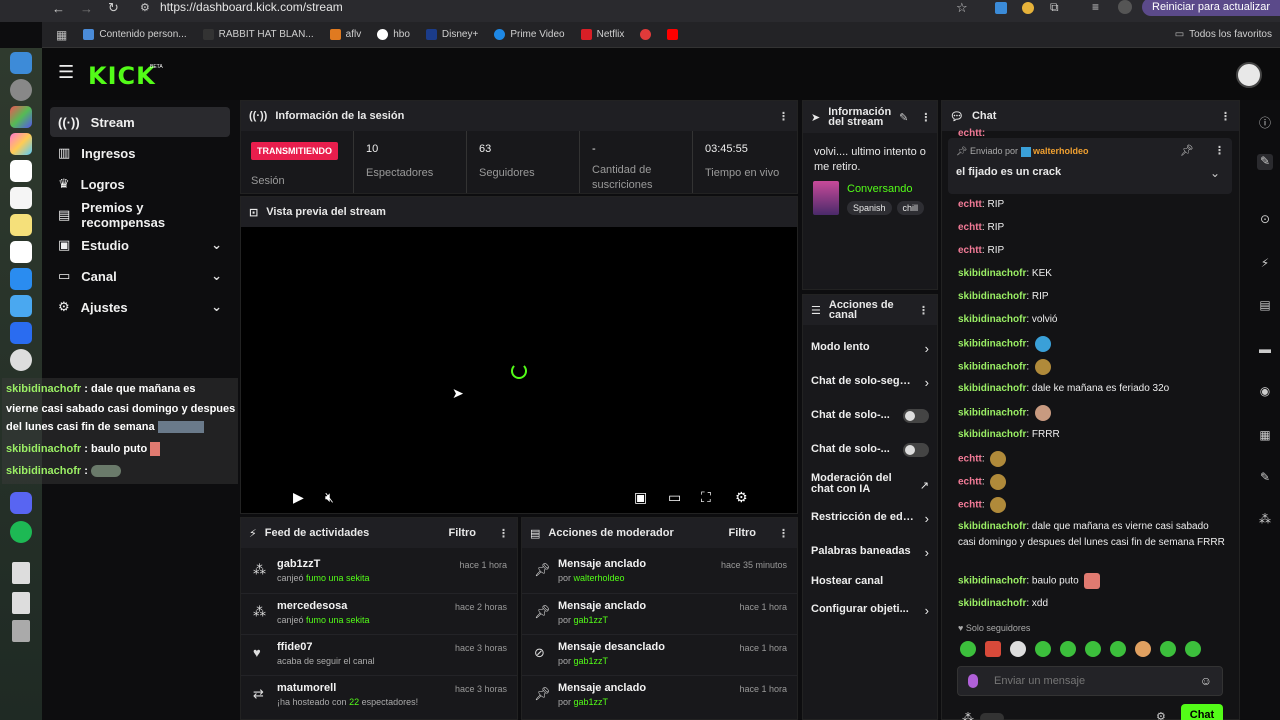  I want to click on sidebar-item-logros: ♛ Logros, so click(140, 184).